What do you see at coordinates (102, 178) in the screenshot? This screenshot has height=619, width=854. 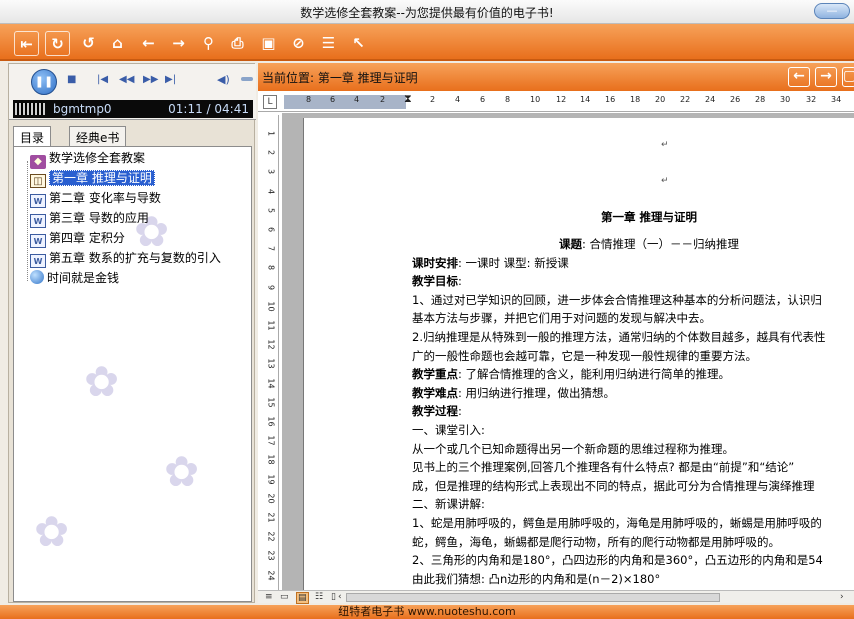 I see `tree-item-label: 第一章 推理与证明` at bounding box center [102, 178].